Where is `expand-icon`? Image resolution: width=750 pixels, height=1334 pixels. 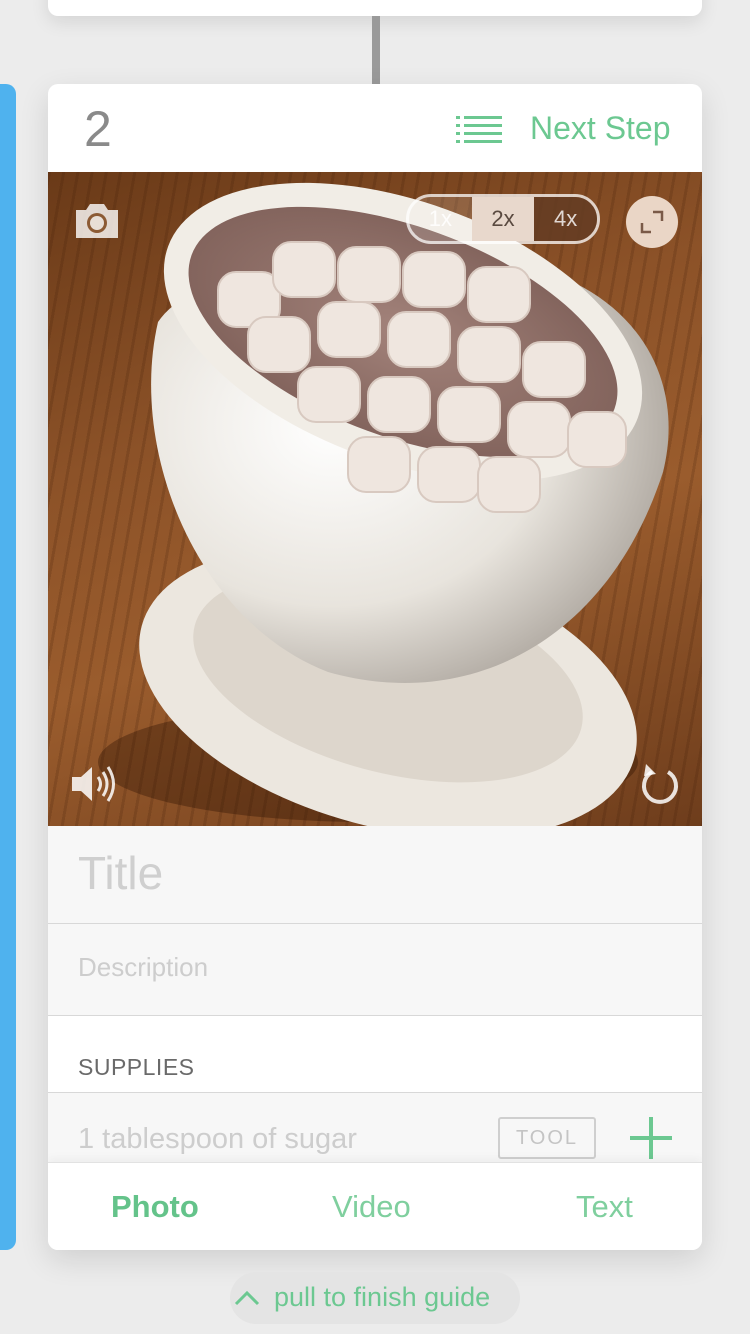 expand-icon is located at coordinates (652, 222).